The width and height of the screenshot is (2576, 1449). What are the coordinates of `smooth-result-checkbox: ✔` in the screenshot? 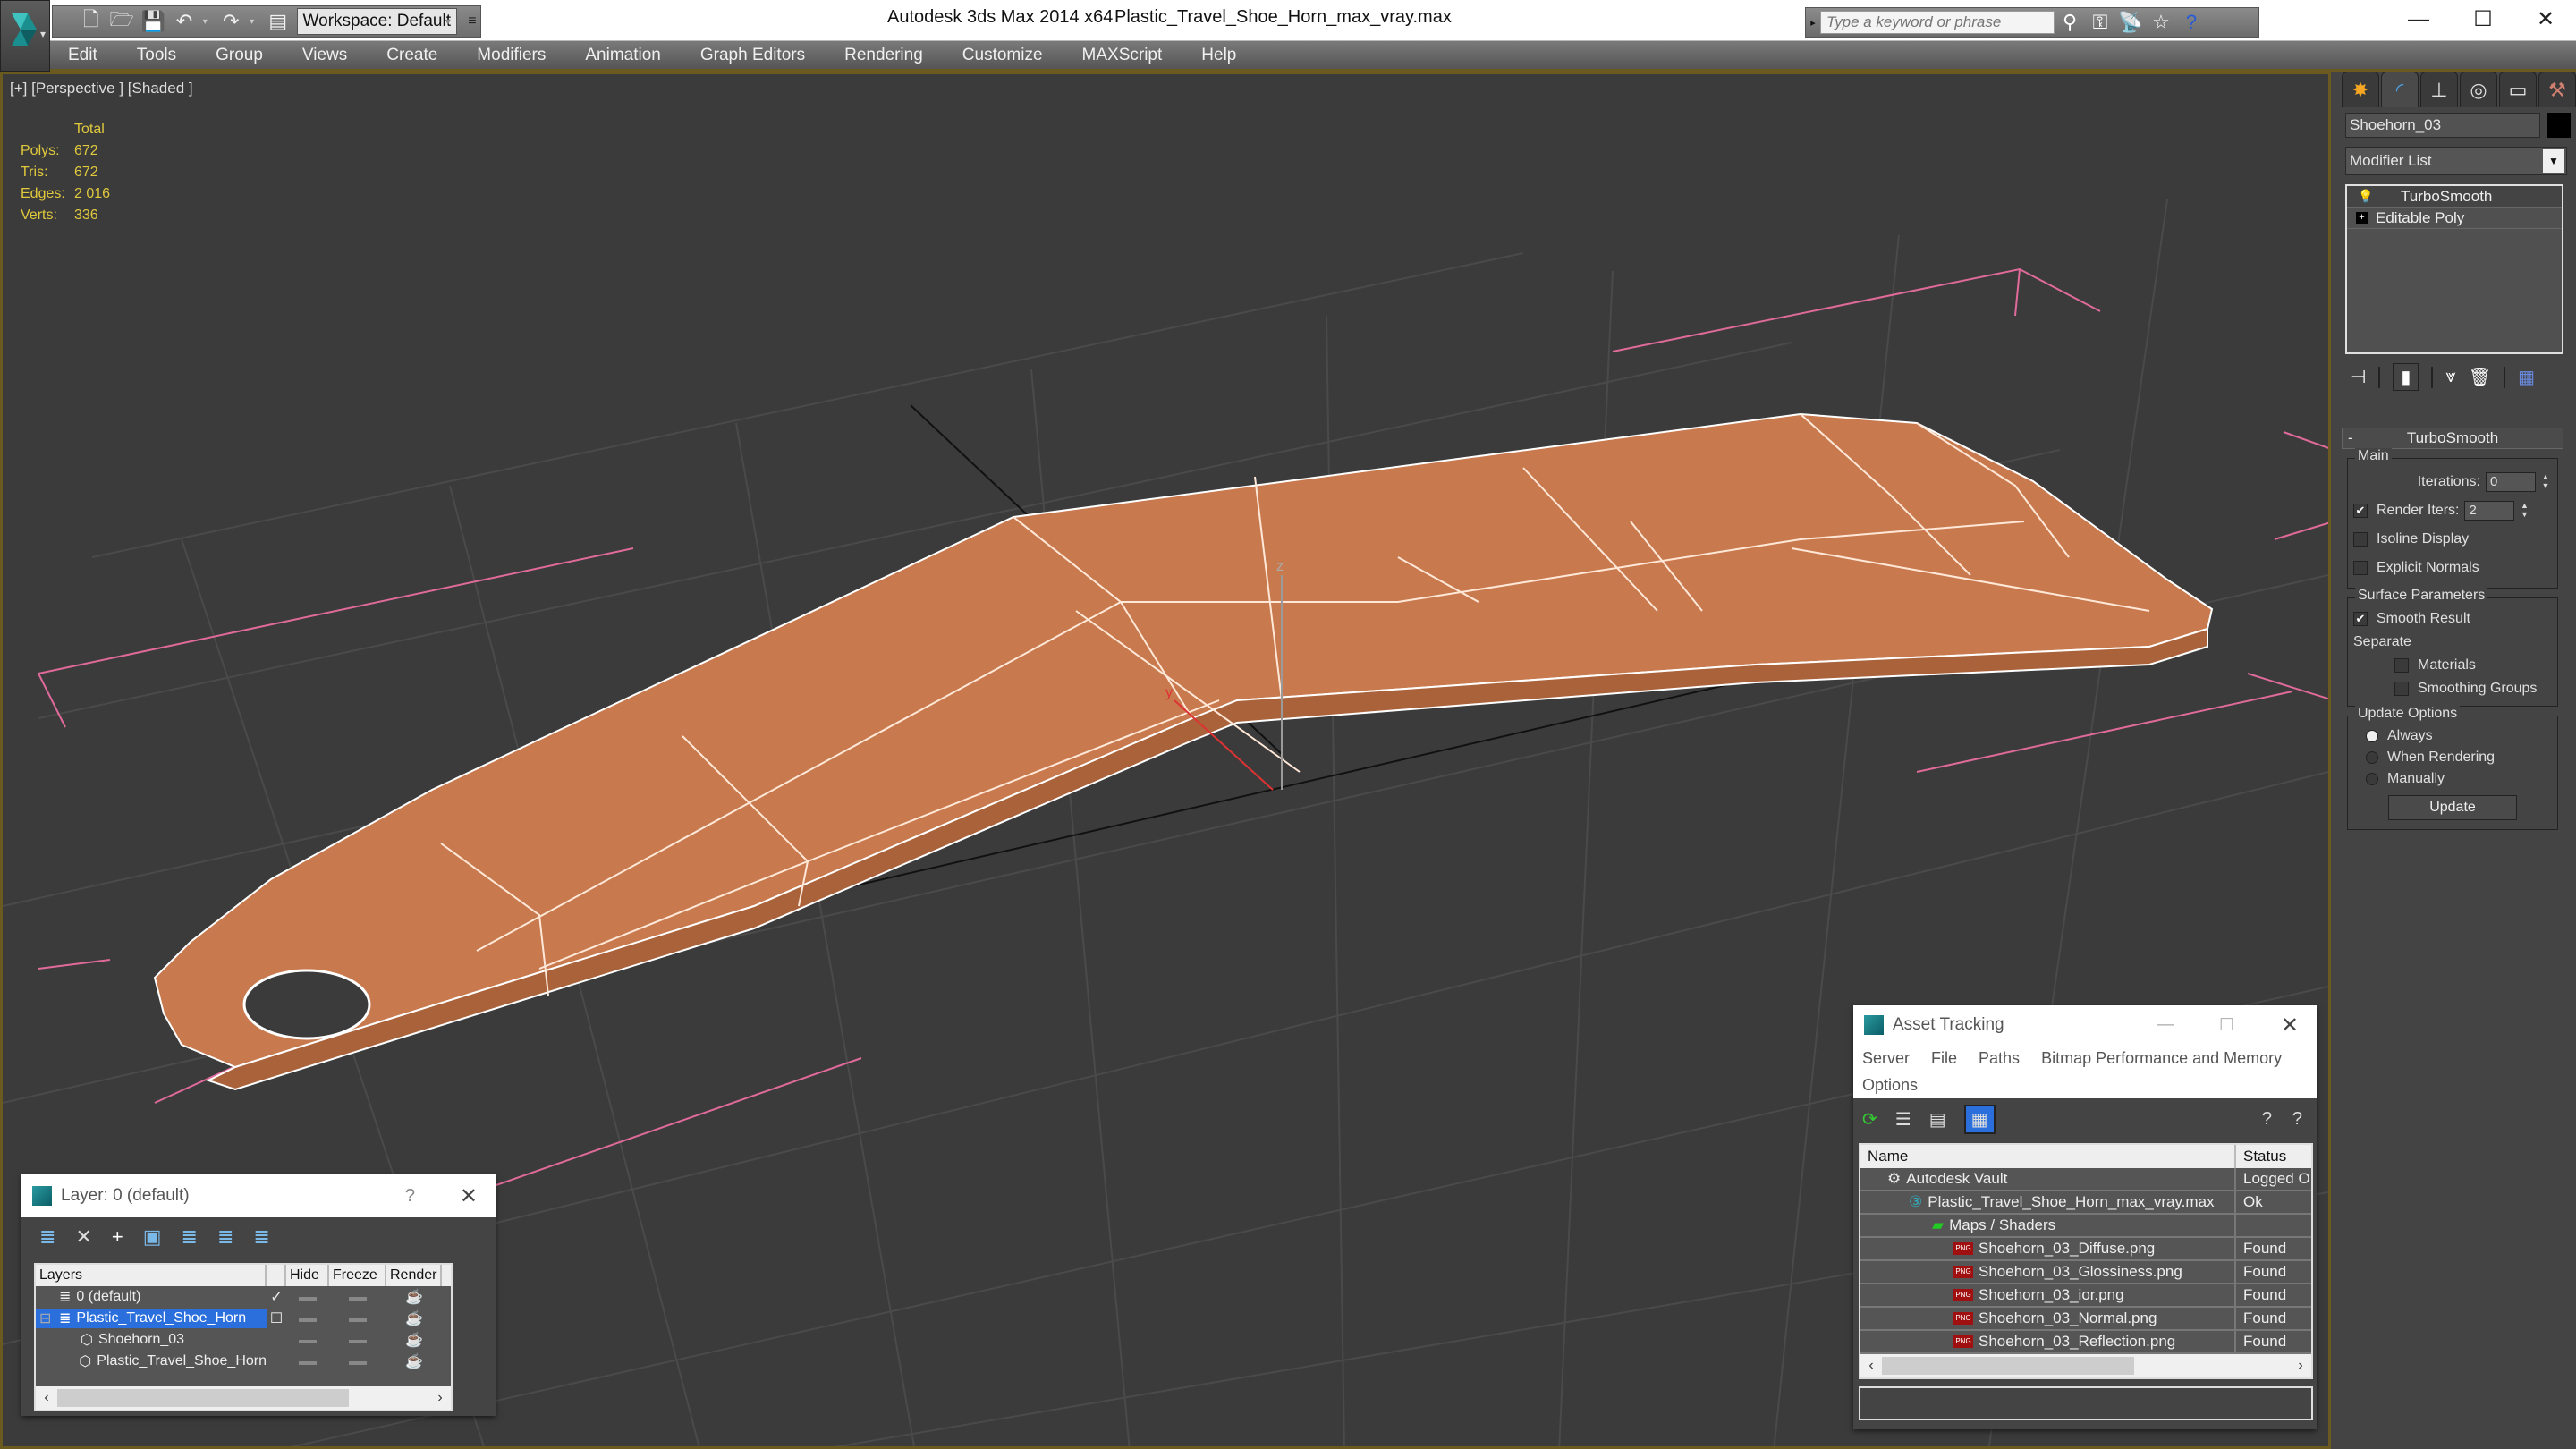 It's located at (2360, 619).